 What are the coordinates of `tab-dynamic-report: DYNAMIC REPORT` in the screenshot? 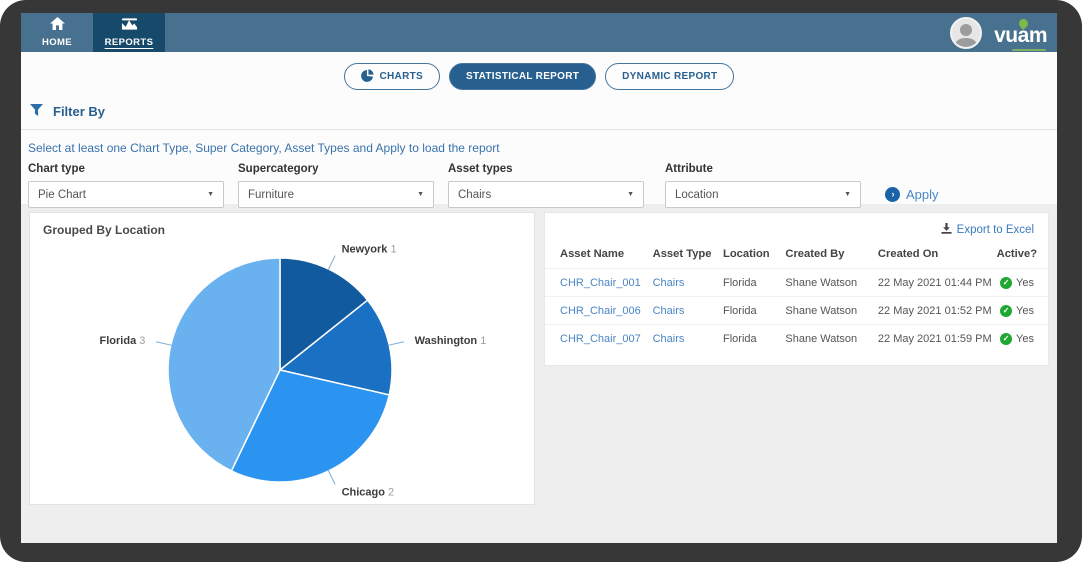 It's located at (670, 76).